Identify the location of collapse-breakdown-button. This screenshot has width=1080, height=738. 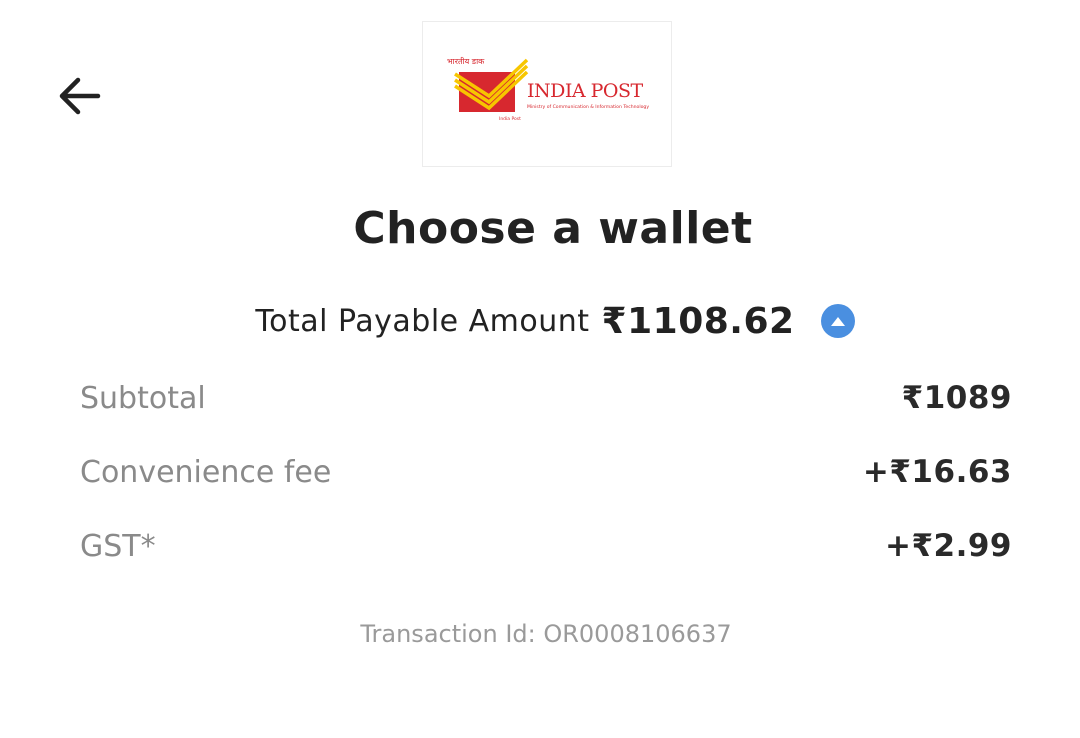
(837, 321).